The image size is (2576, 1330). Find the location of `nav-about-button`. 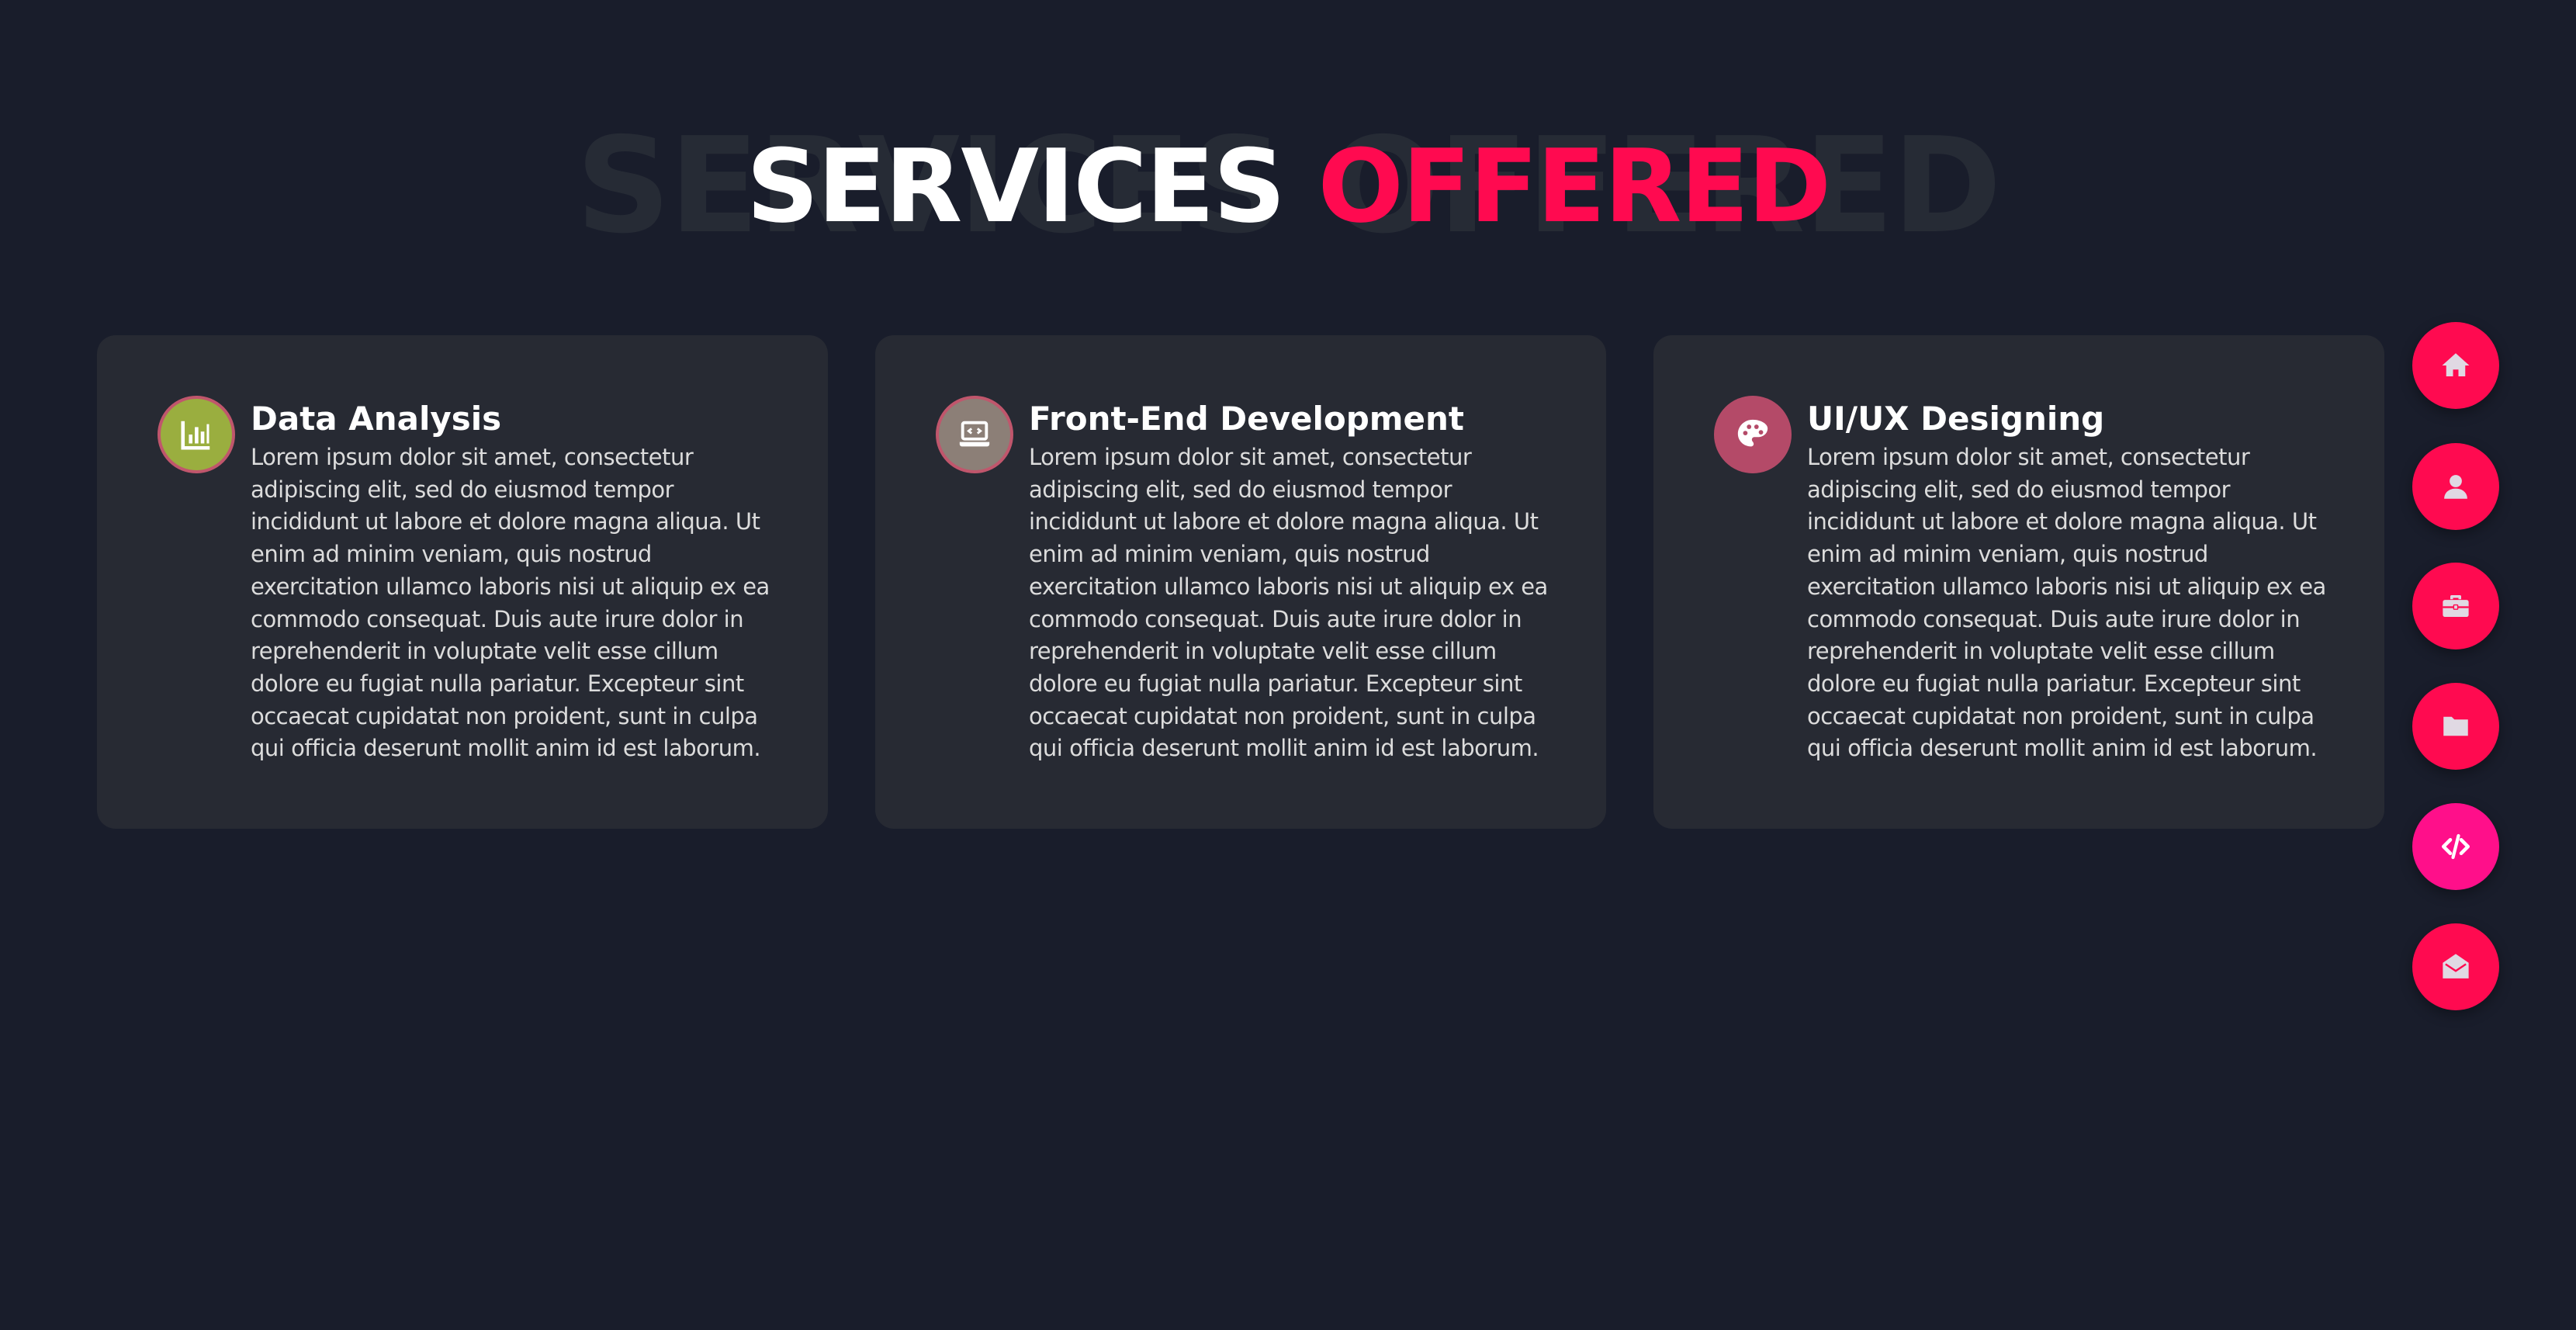

nav-about-button is located at coordinates (2455, 487).